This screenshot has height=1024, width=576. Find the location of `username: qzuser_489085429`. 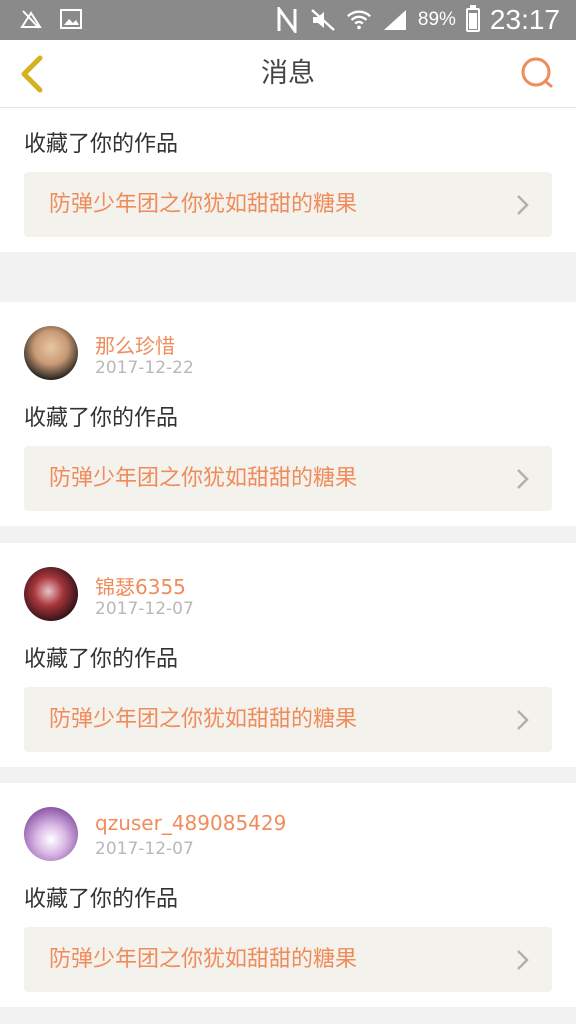

username: qzuser_489085429 is located at coordinates (190, 823).